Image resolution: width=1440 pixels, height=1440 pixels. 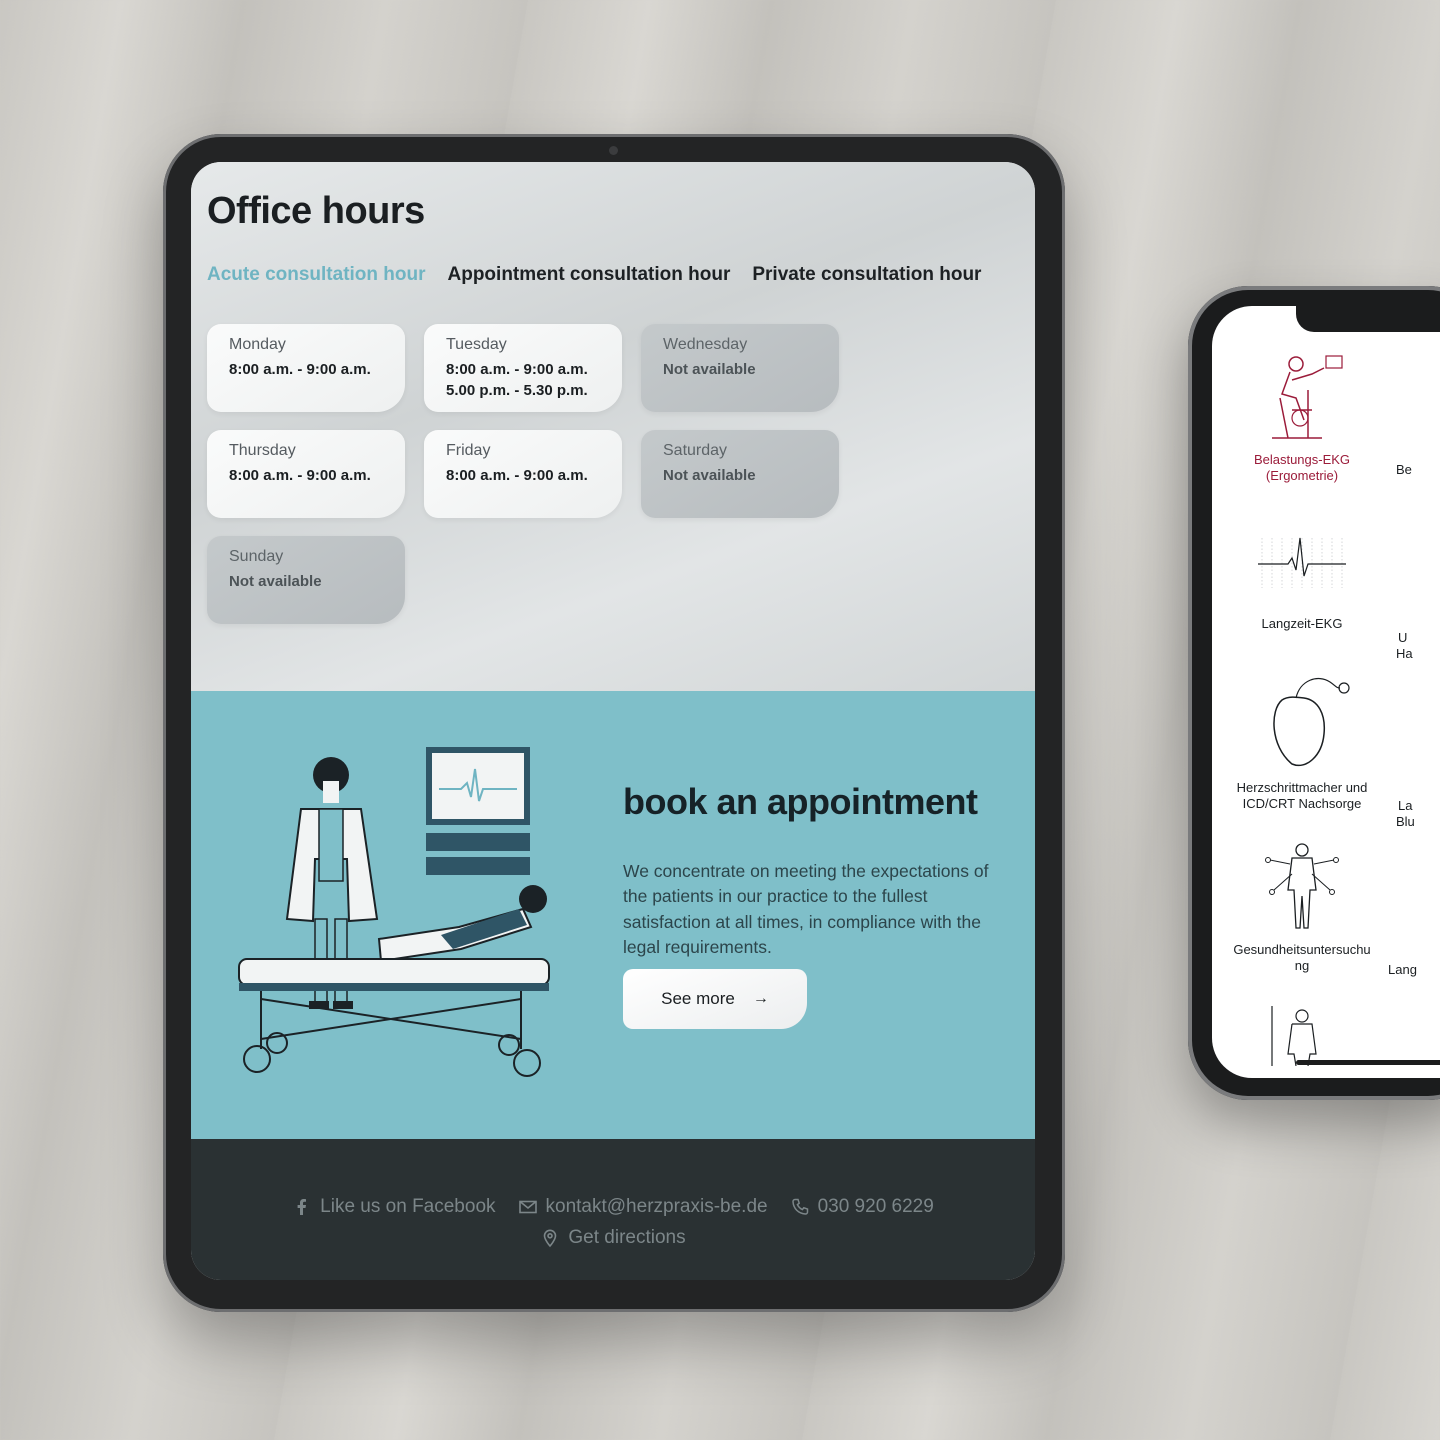 I want to click on footer-directions: Get directions, so click(x=613, y=1238).